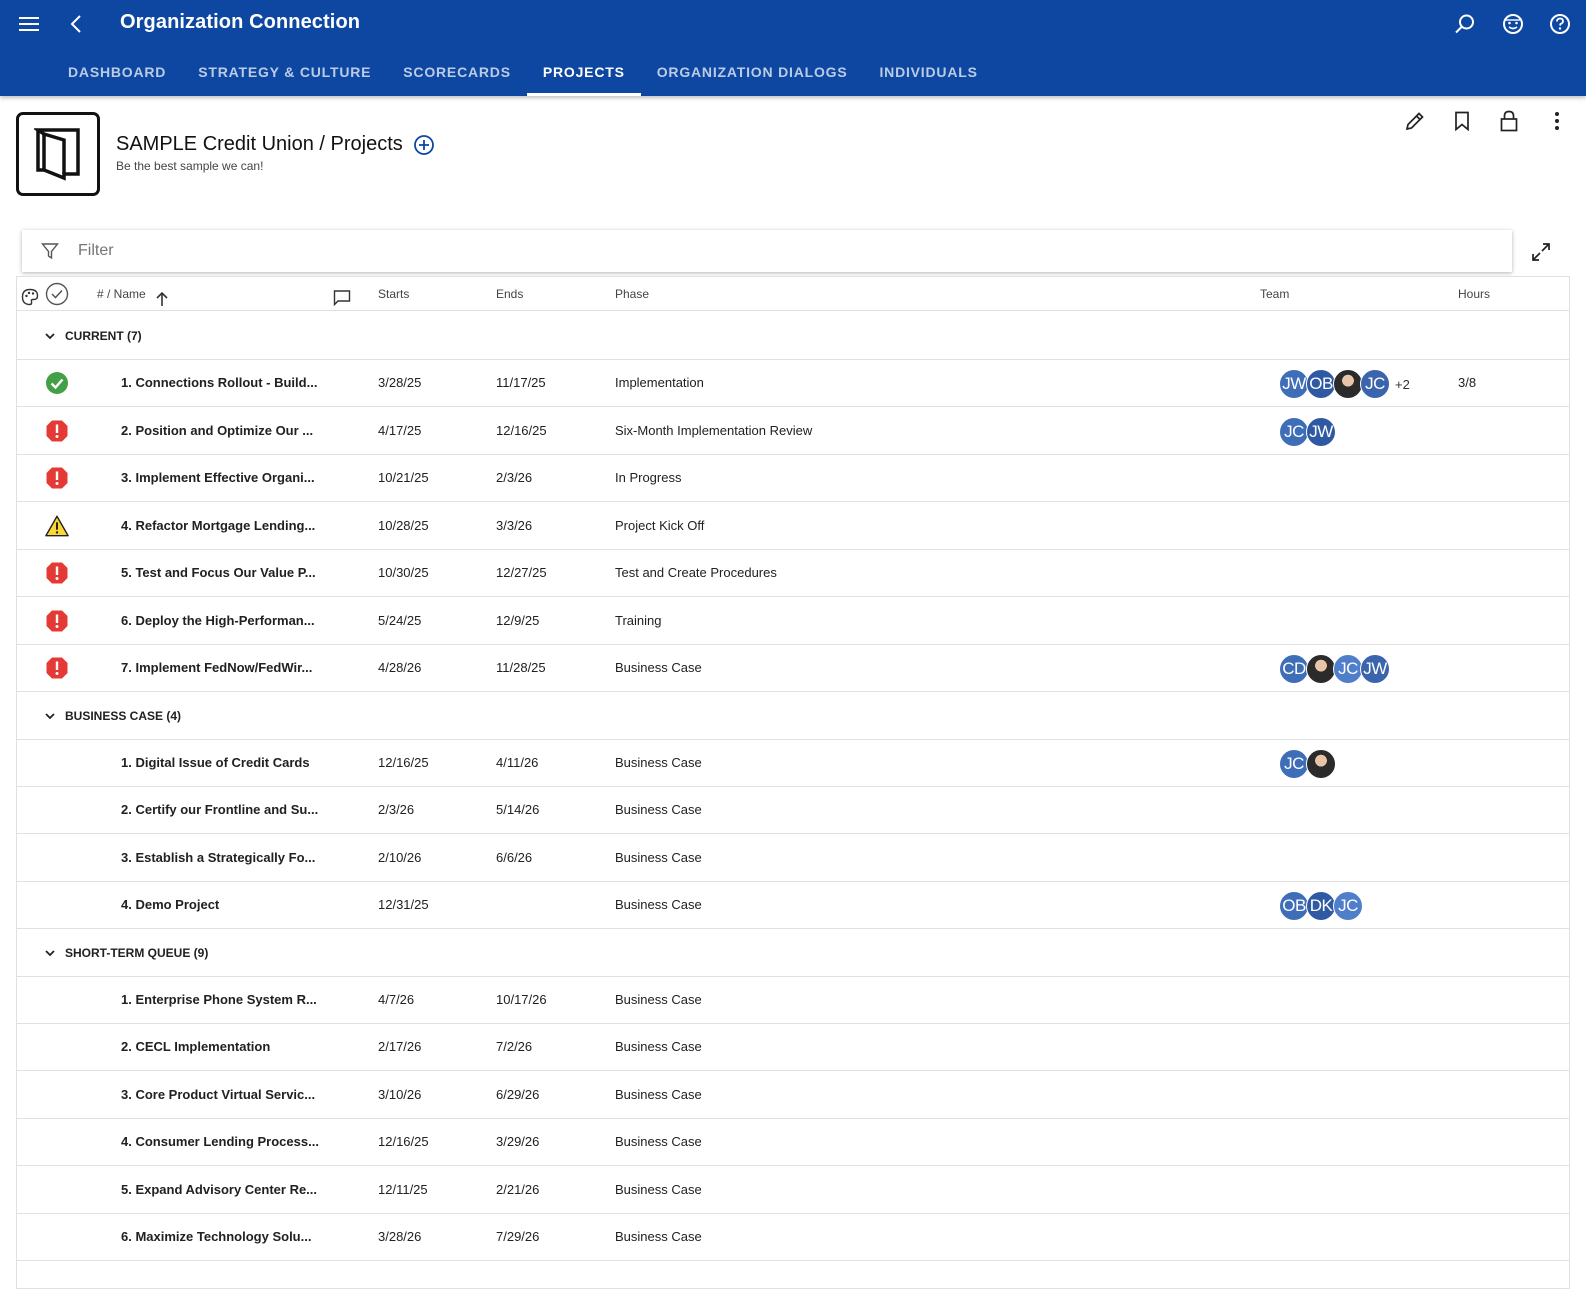 The image size is (1586, 1305). What do you see at coordinates (1321, 906) in the screenshot?
I see `team-member-avatar: DK` at bounding box center [1321, 906].